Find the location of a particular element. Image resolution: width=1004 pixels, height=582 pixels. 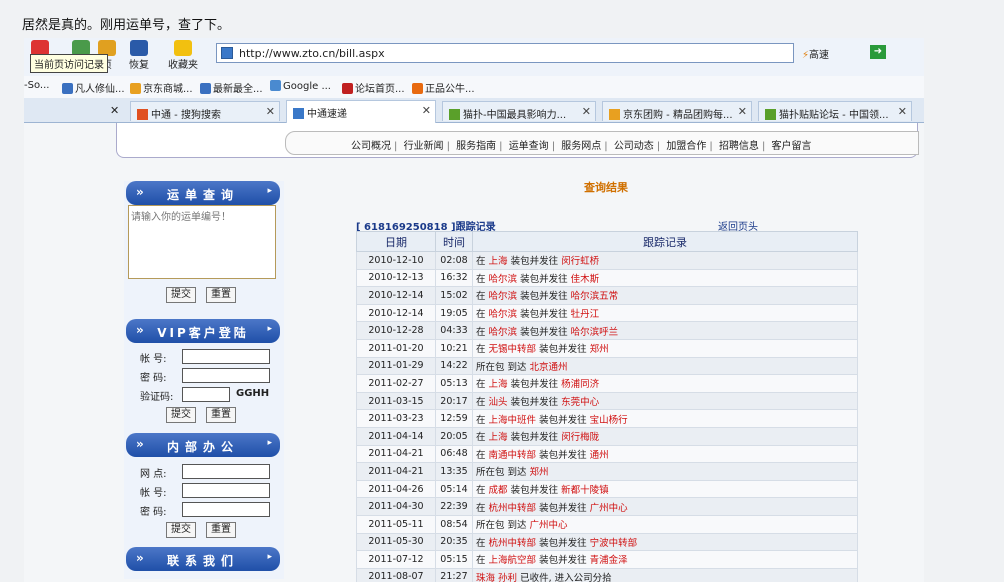

column-header-record: 跟踪记录 is located at coordinates (665, 241).